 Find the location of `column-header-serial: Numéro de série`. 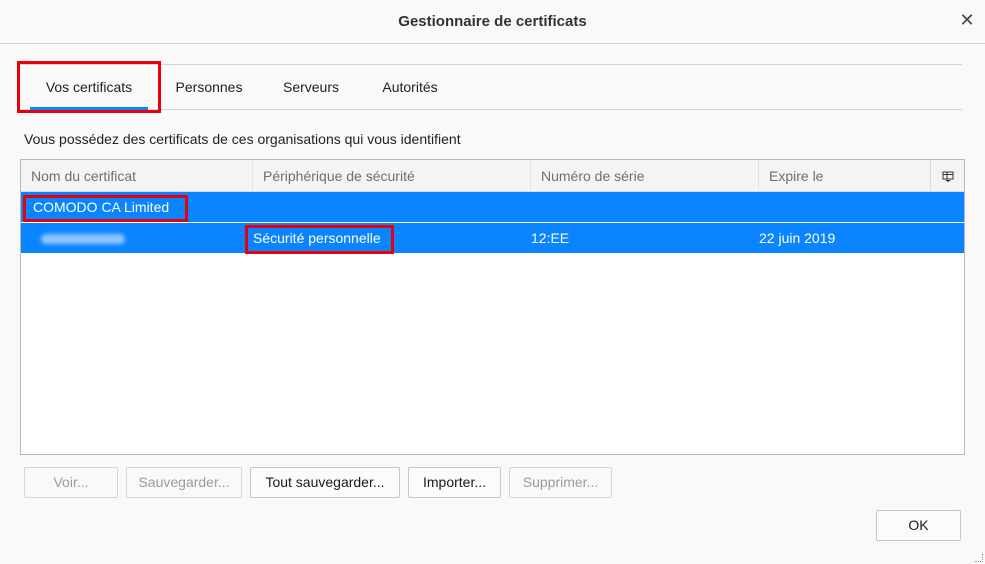

column-header-serial: Numéro de série is located at coordinates (645, 176).